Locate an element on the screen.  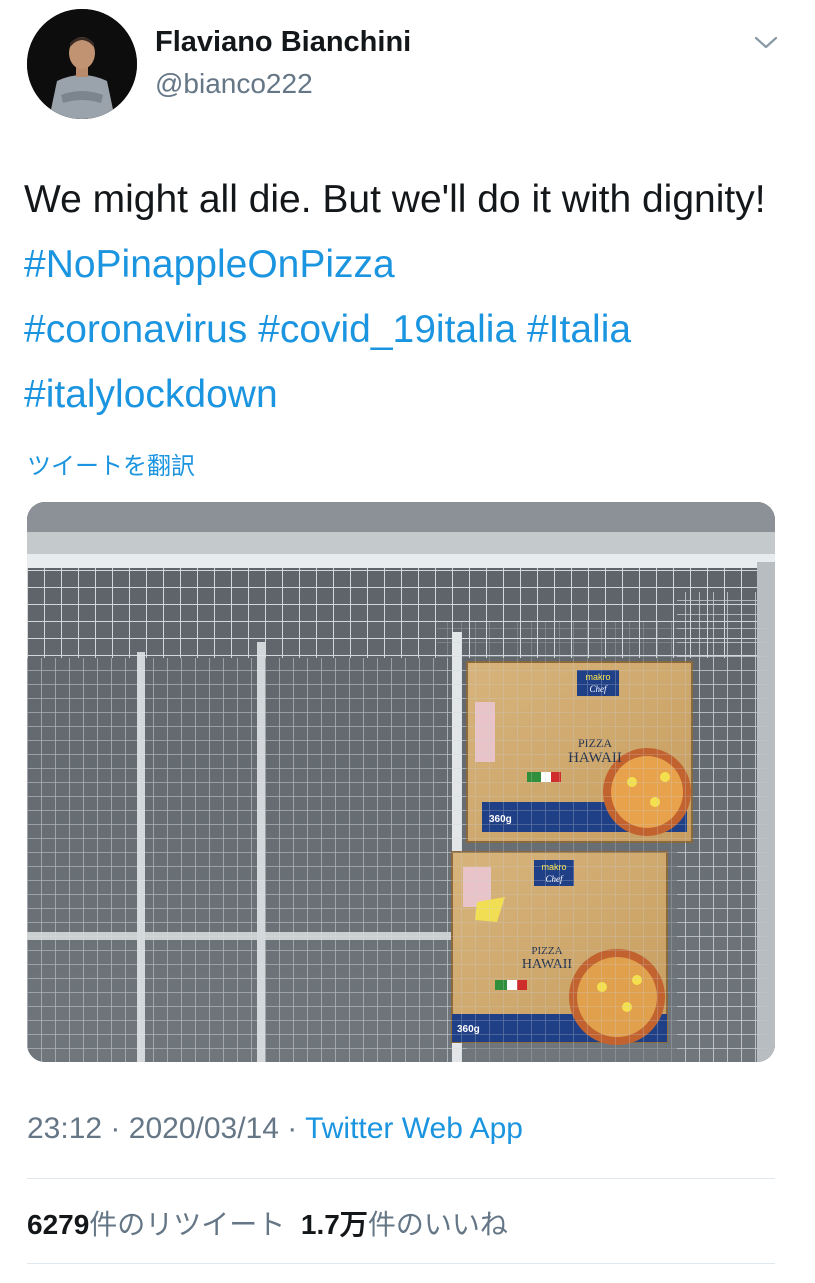
tweet-date: 2020/03/14 is located at coordinates (204, 1128).